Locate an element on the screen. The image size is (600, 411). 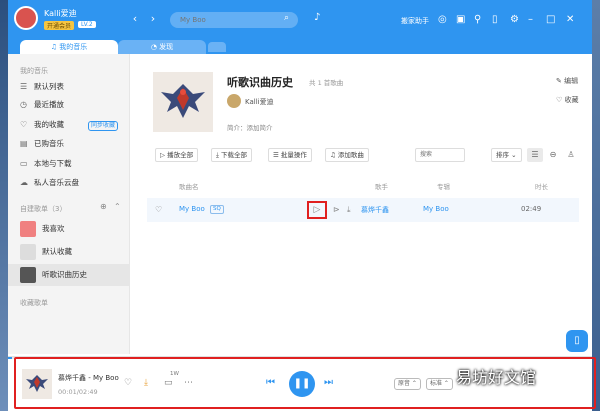
download-icon: ⤓ is located at coordinates (349, 210).